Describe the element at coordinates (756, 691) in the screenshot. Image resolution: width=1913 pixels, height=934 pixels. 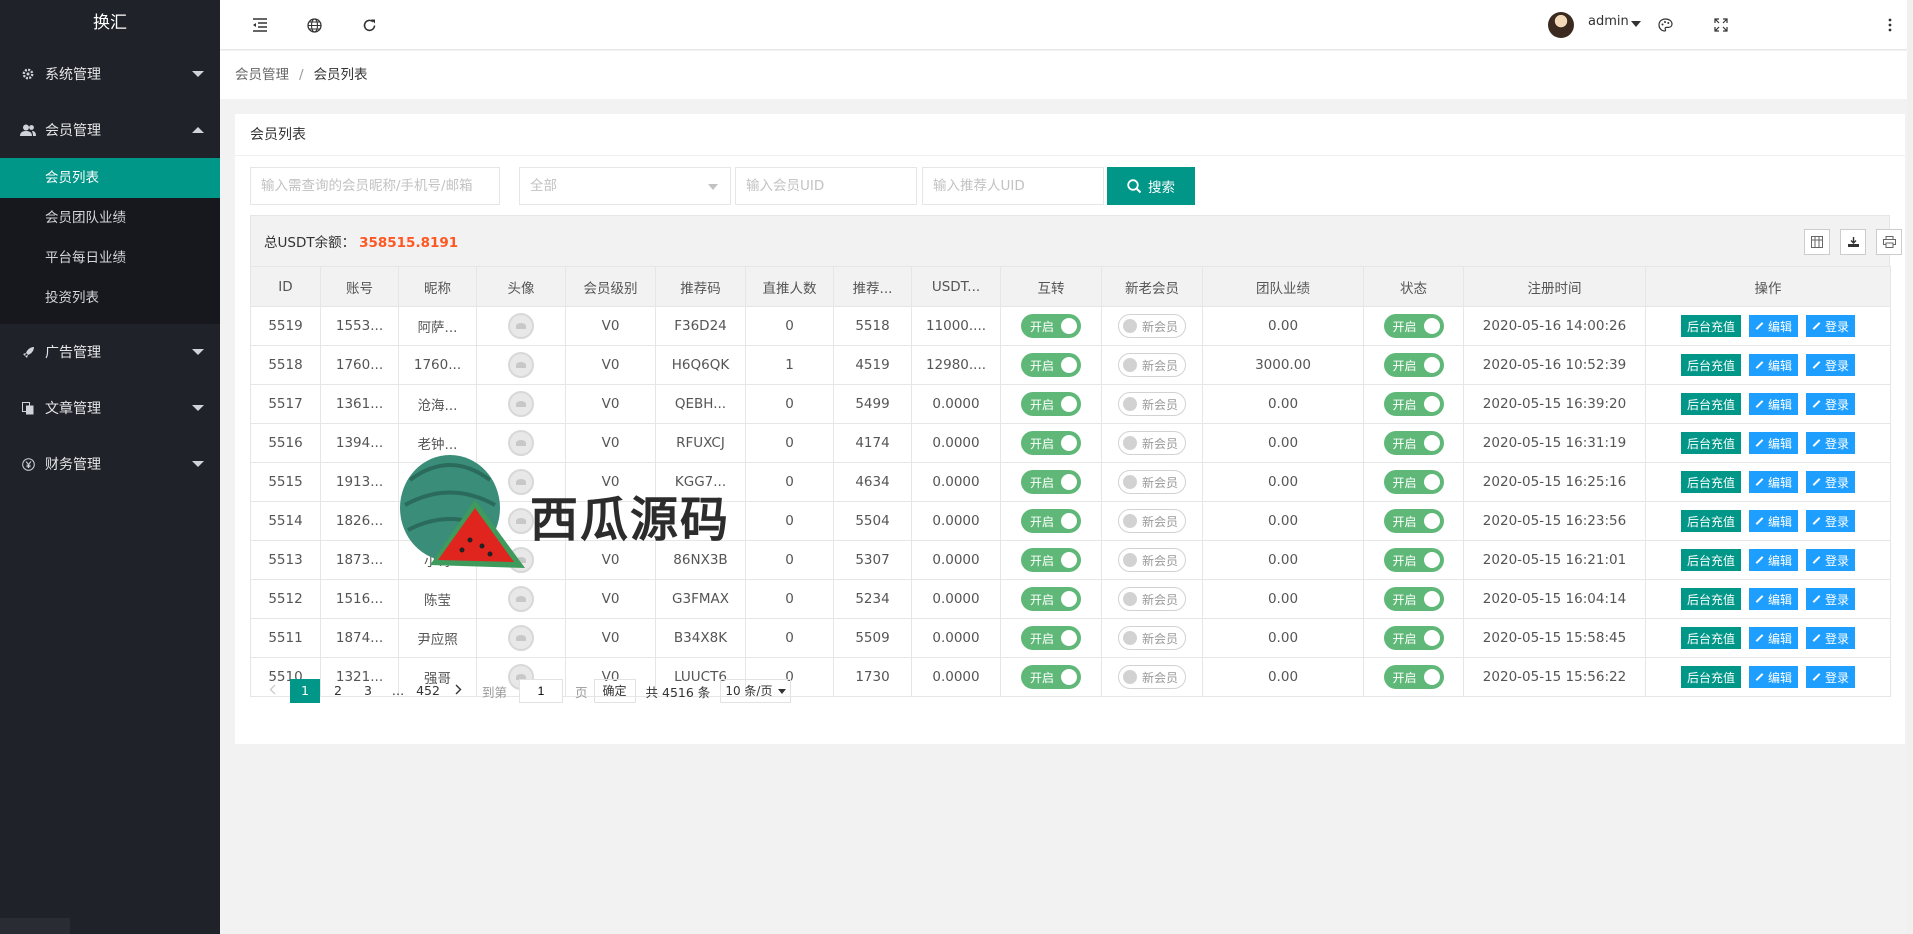
I see `page-size-select: 10 条/页` at that location.